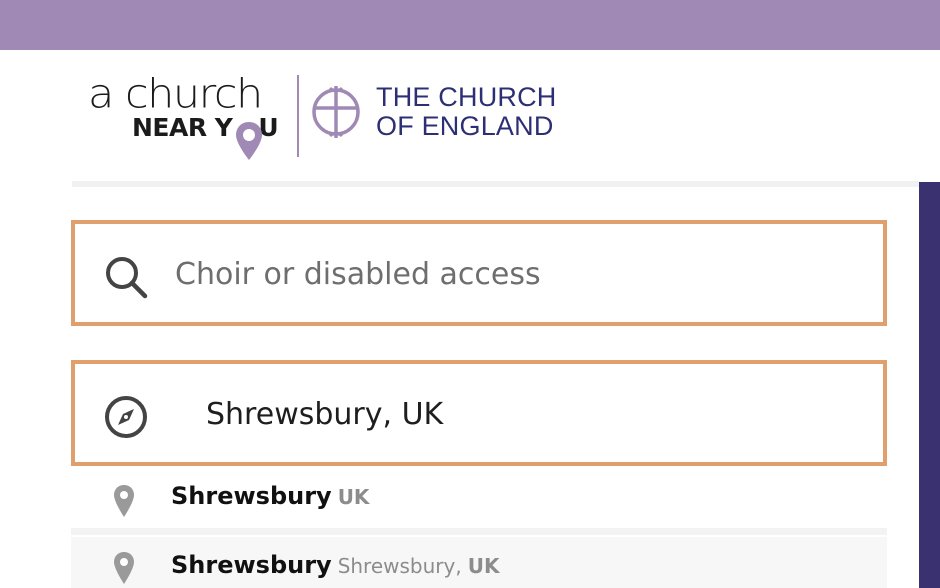 The image size is (940, 588). I want to click on suggestion-text: Shrewsbury UK, so click(270, 496).